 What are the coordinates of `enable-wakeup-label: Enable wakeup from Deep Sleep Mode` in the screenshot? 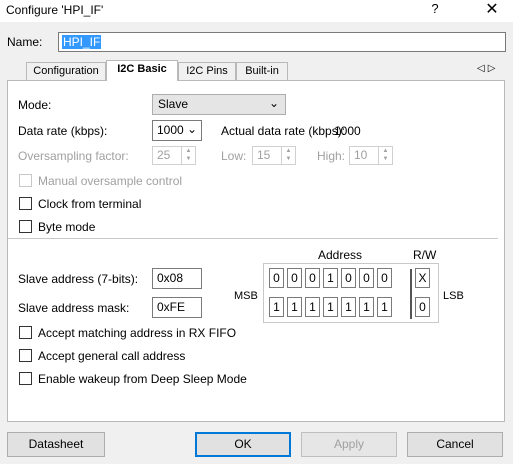 It's located at (142, 379).